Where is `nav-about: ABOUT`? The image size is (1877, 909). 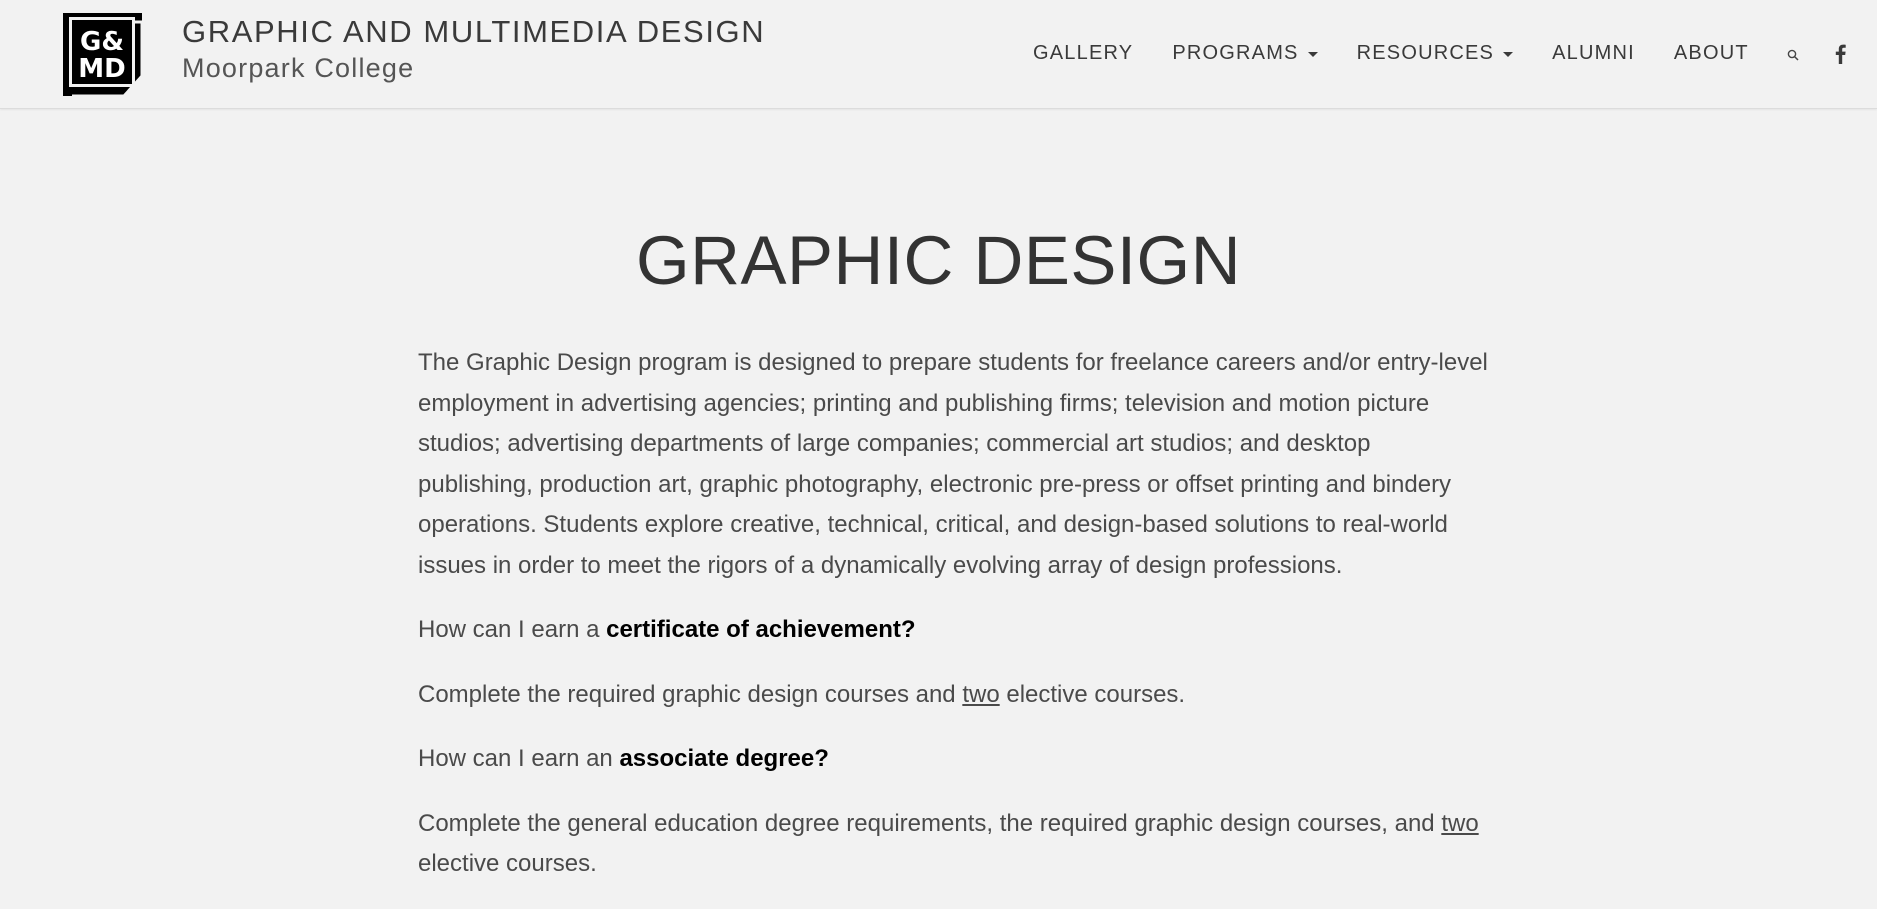 nav-about: ABOUT is located at coordinates (1711, 53).